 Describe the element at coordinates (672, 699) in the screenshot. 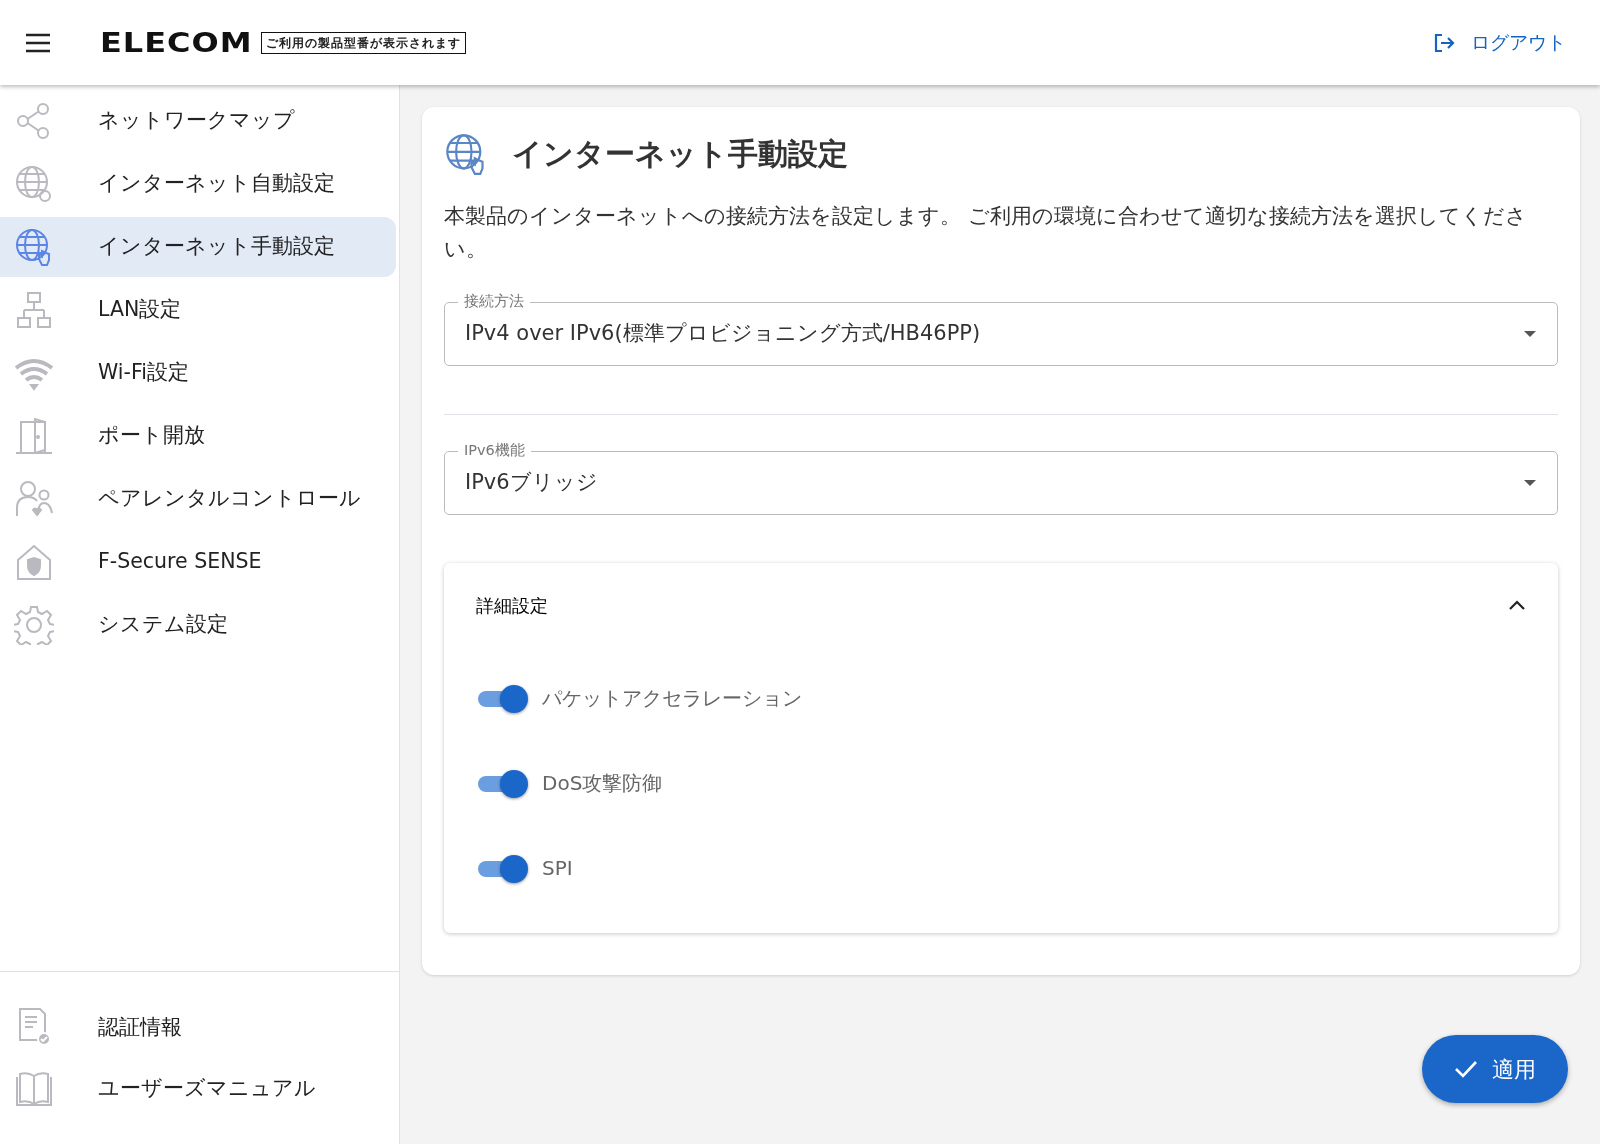

I see `toggle-label: パケットアクセラレーション` at that location.